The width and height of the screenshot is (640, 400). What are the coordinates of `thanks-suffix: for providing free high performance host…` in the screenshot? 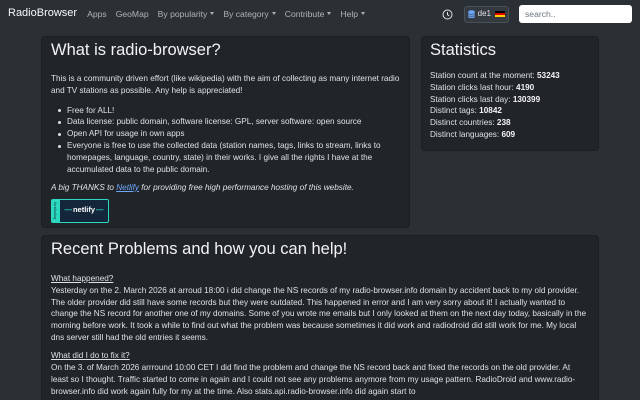 It's located at (246, 187).